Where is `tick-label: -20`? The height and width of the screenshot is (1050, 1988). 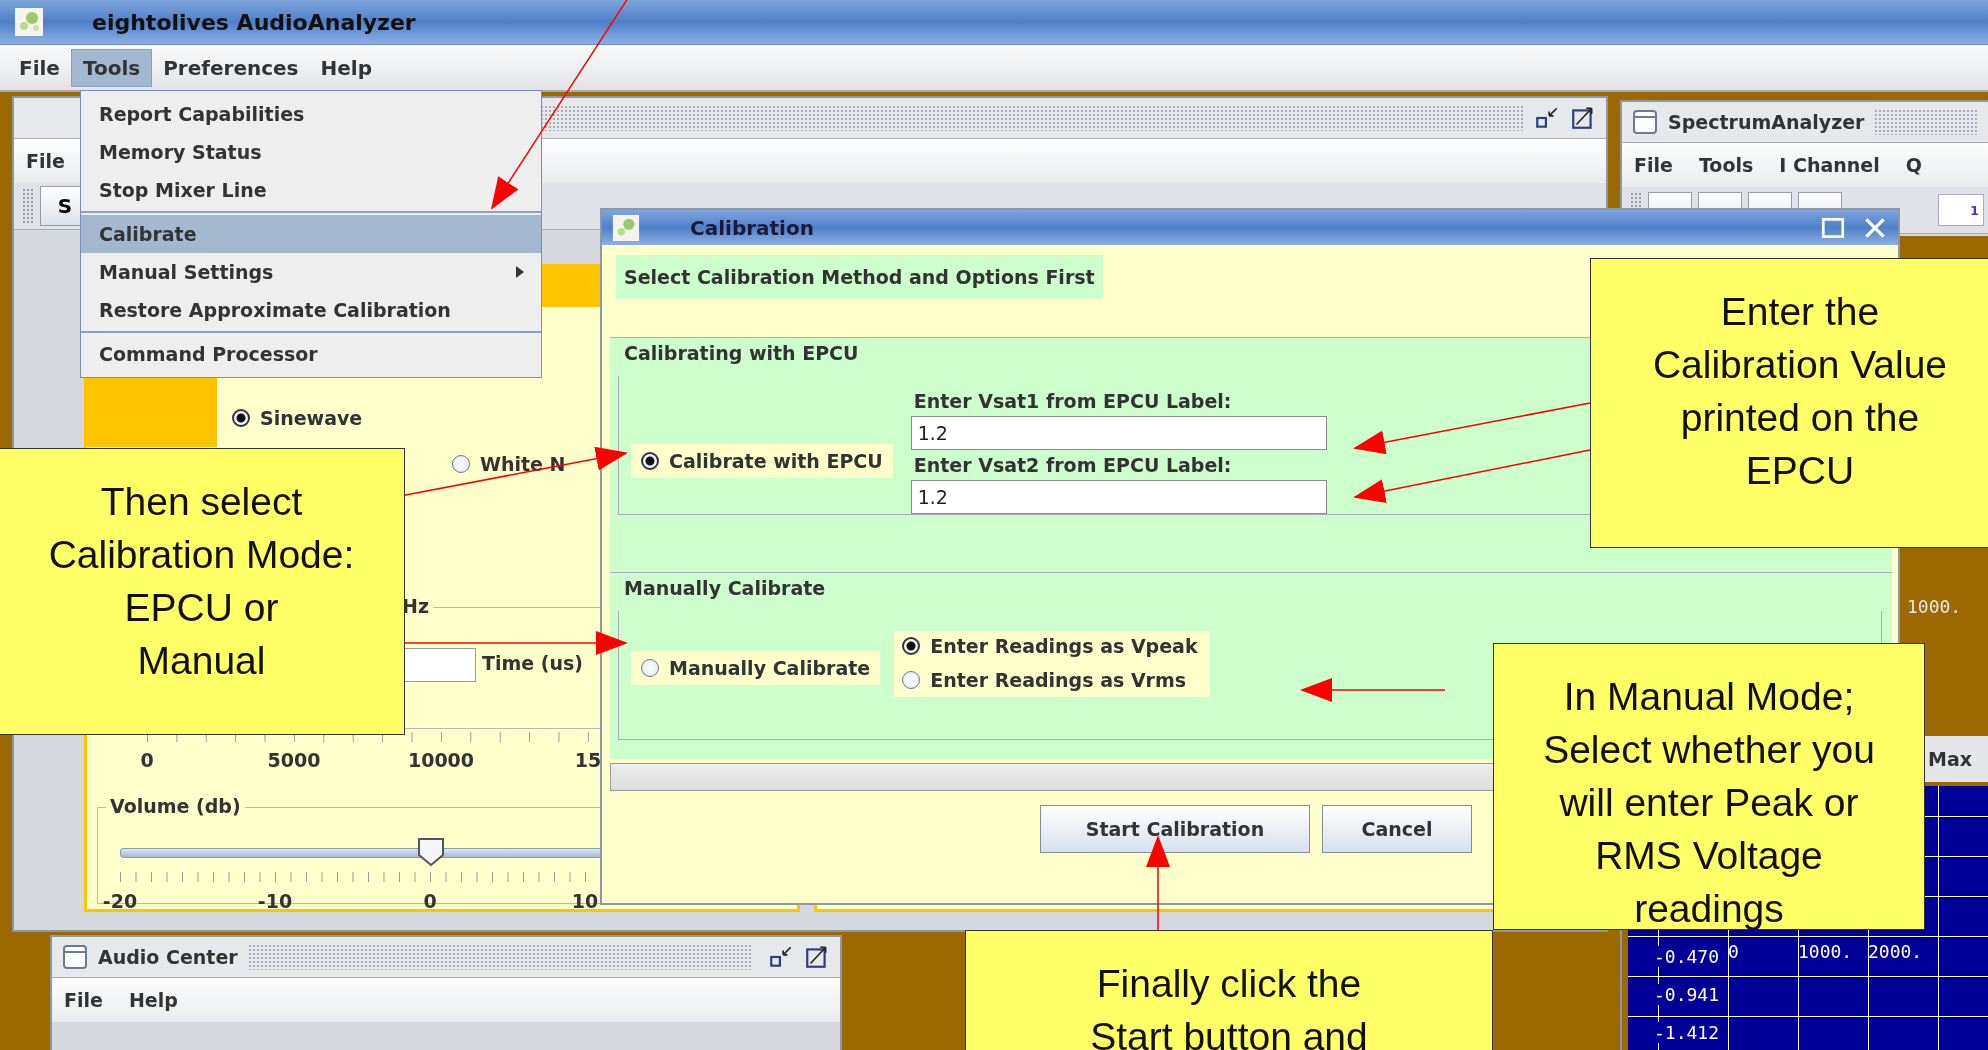 tick-label: -20 is located at coordinates (120, 901).